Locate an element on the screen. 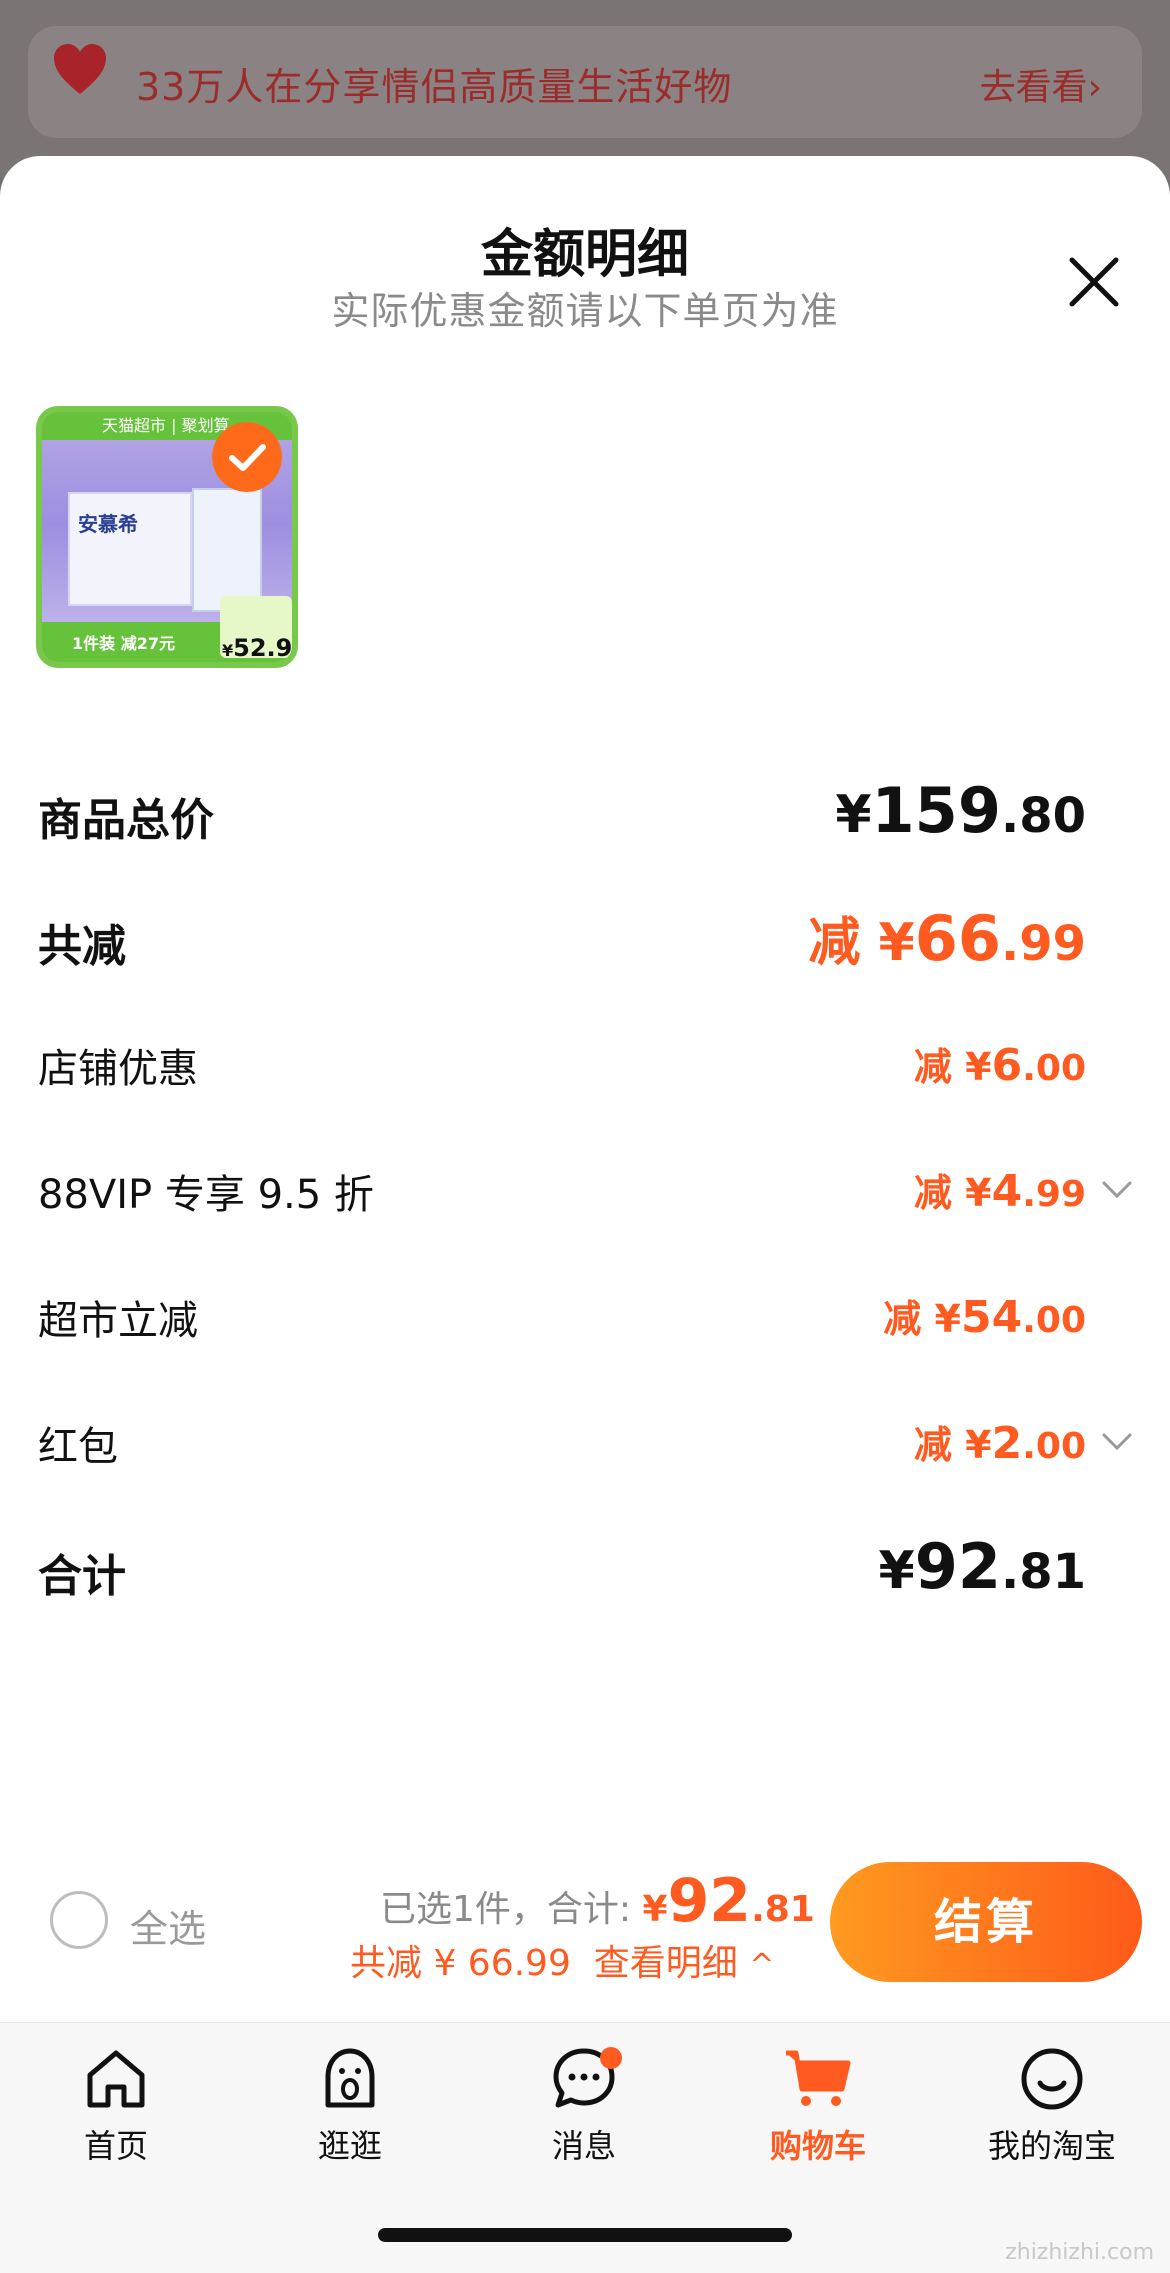 Image resolution: width=1170 pixels, height=2273 pixels. home-icon is located at coordinates (116, 2079).